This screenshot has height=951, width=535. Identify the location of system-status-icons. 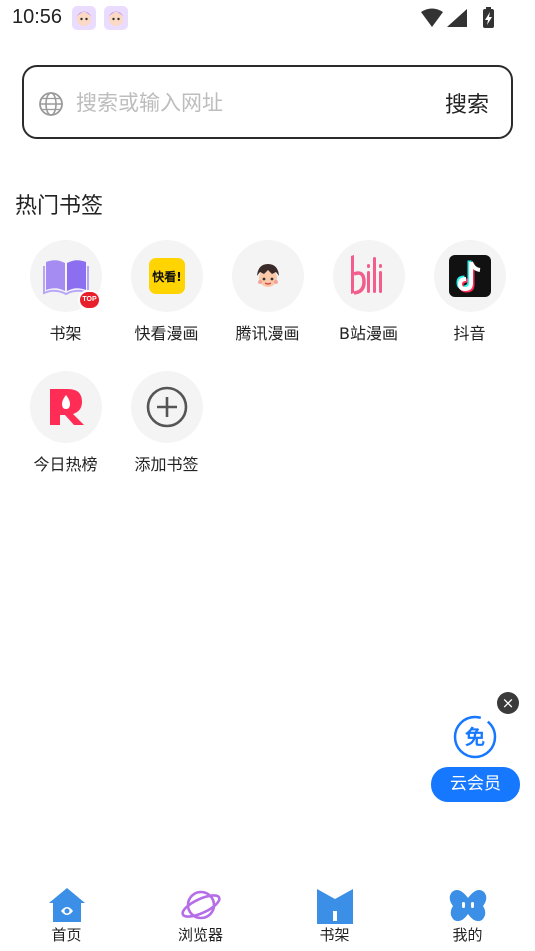
(457, 17).